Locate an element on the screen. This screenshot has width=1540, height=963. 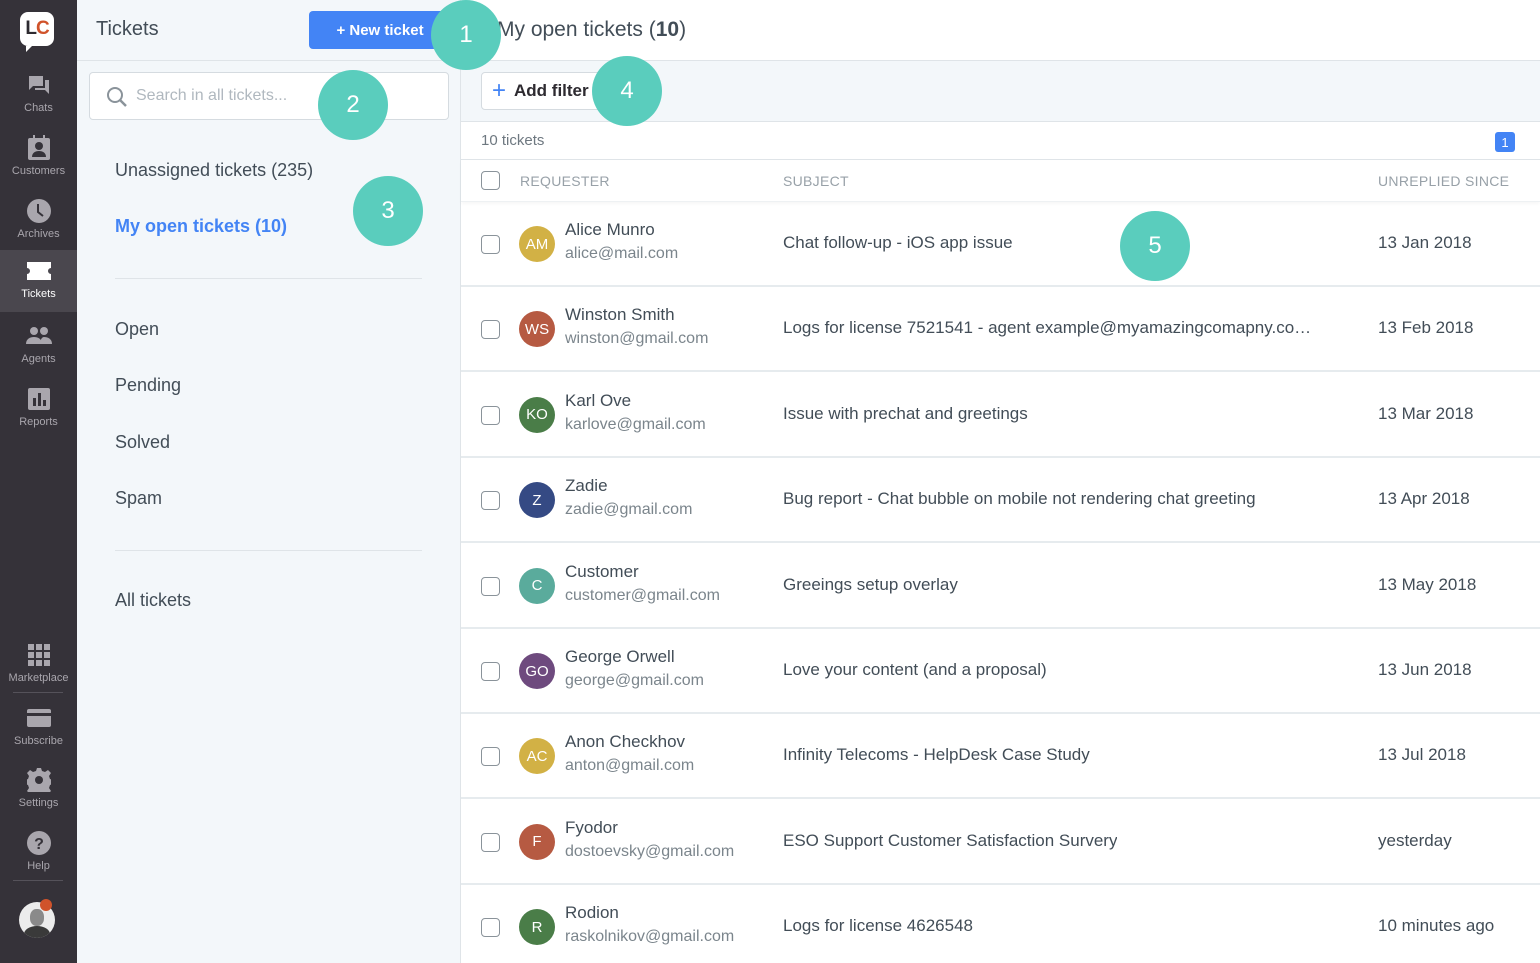
nav-item-help: ? Help is located at coordinates (38, 853).